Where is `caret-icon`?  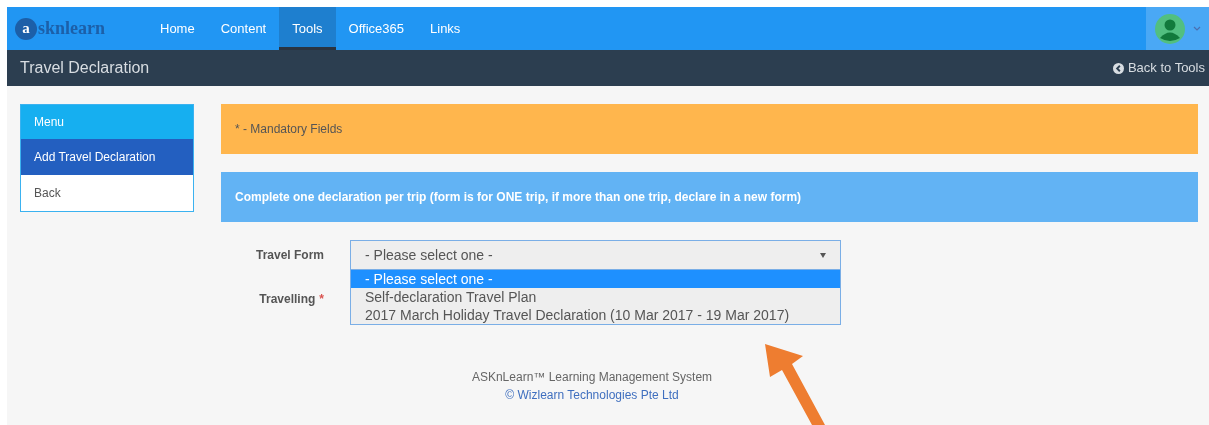
caret-icon is located at coordinates (1196, 28).